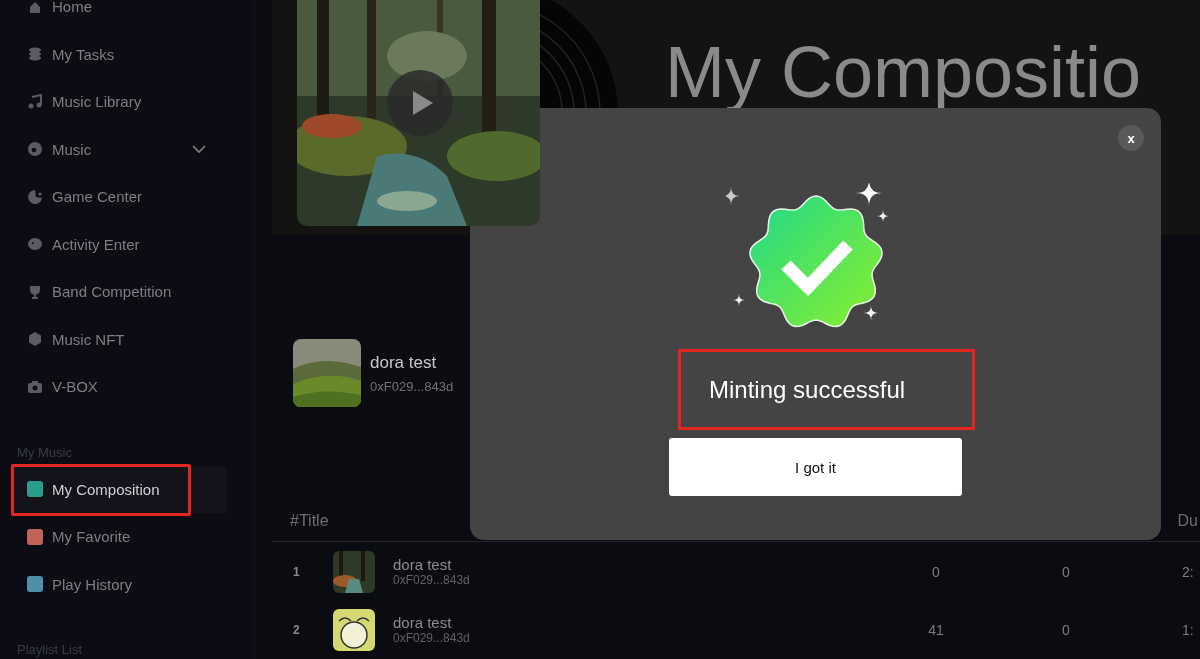 The image size is (1200, 659). What do you see at coordinates (404, 362) in the screenshot?
I see `album-title: dora test` at bounding box center [404, 362].